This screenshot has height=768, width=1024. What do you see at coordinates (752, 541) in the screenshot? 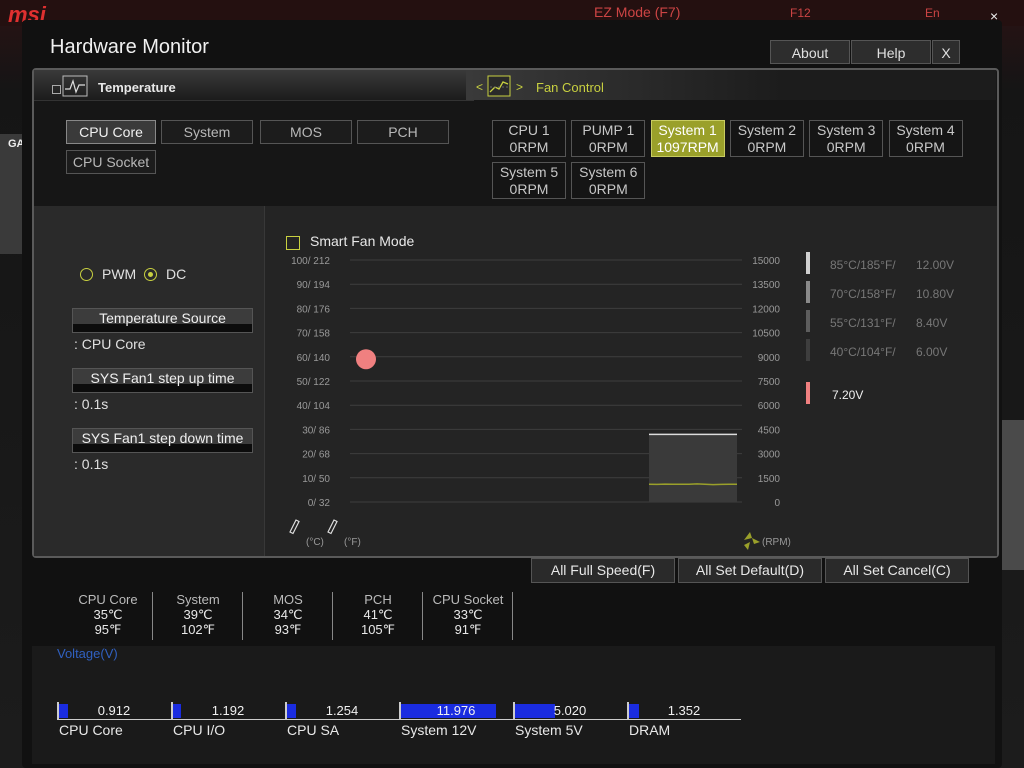
I see `fan-icon` at bounding box center [752, 541].